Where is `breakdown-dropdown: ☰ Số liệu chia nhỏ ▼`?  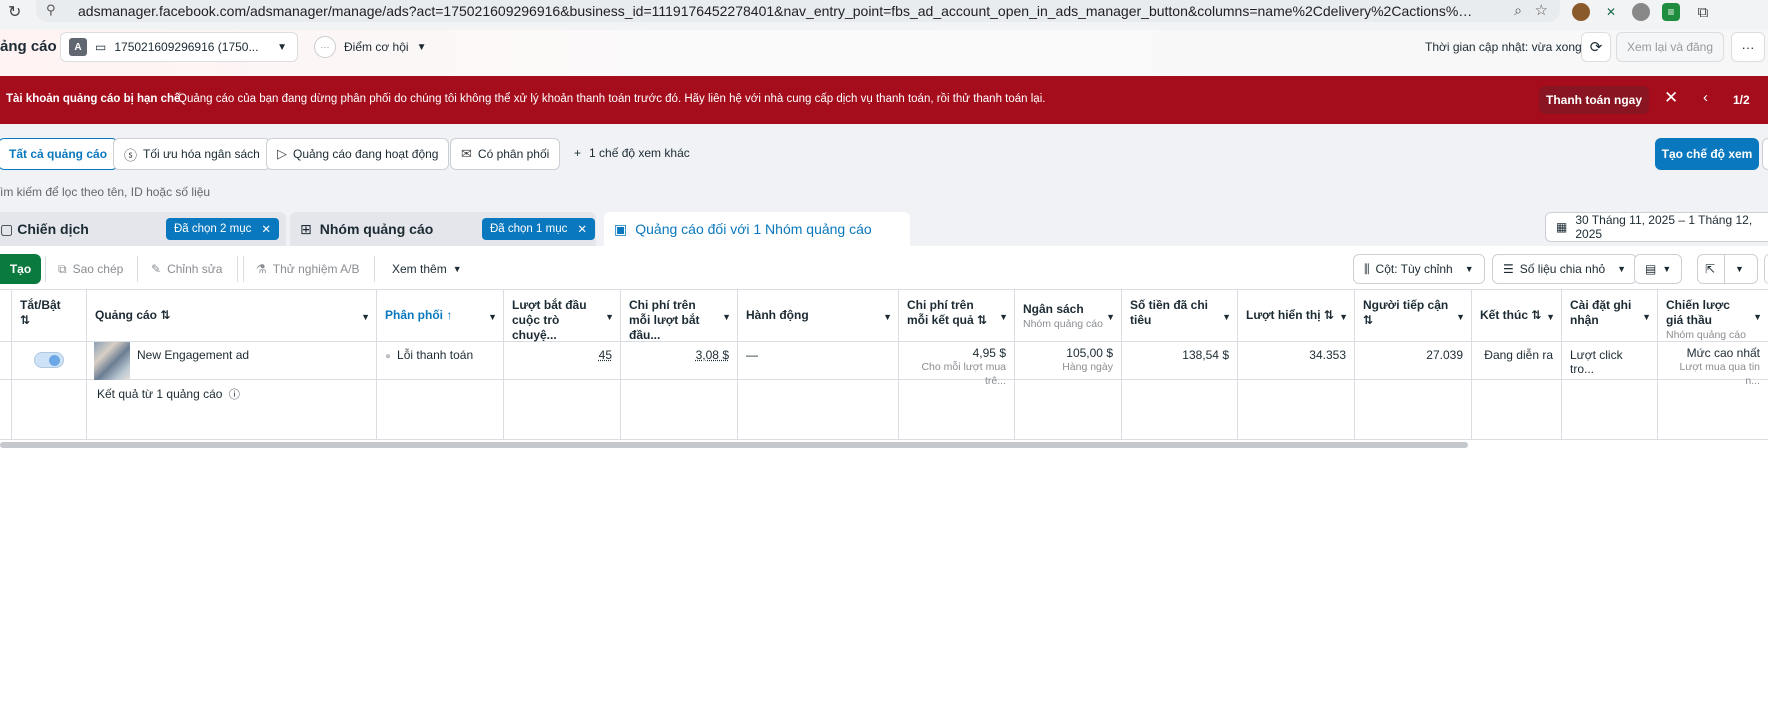 breakdown-dropdown: ☰ Số liệu chia nhỏ ▼ is located at coordinates (1565, 269).